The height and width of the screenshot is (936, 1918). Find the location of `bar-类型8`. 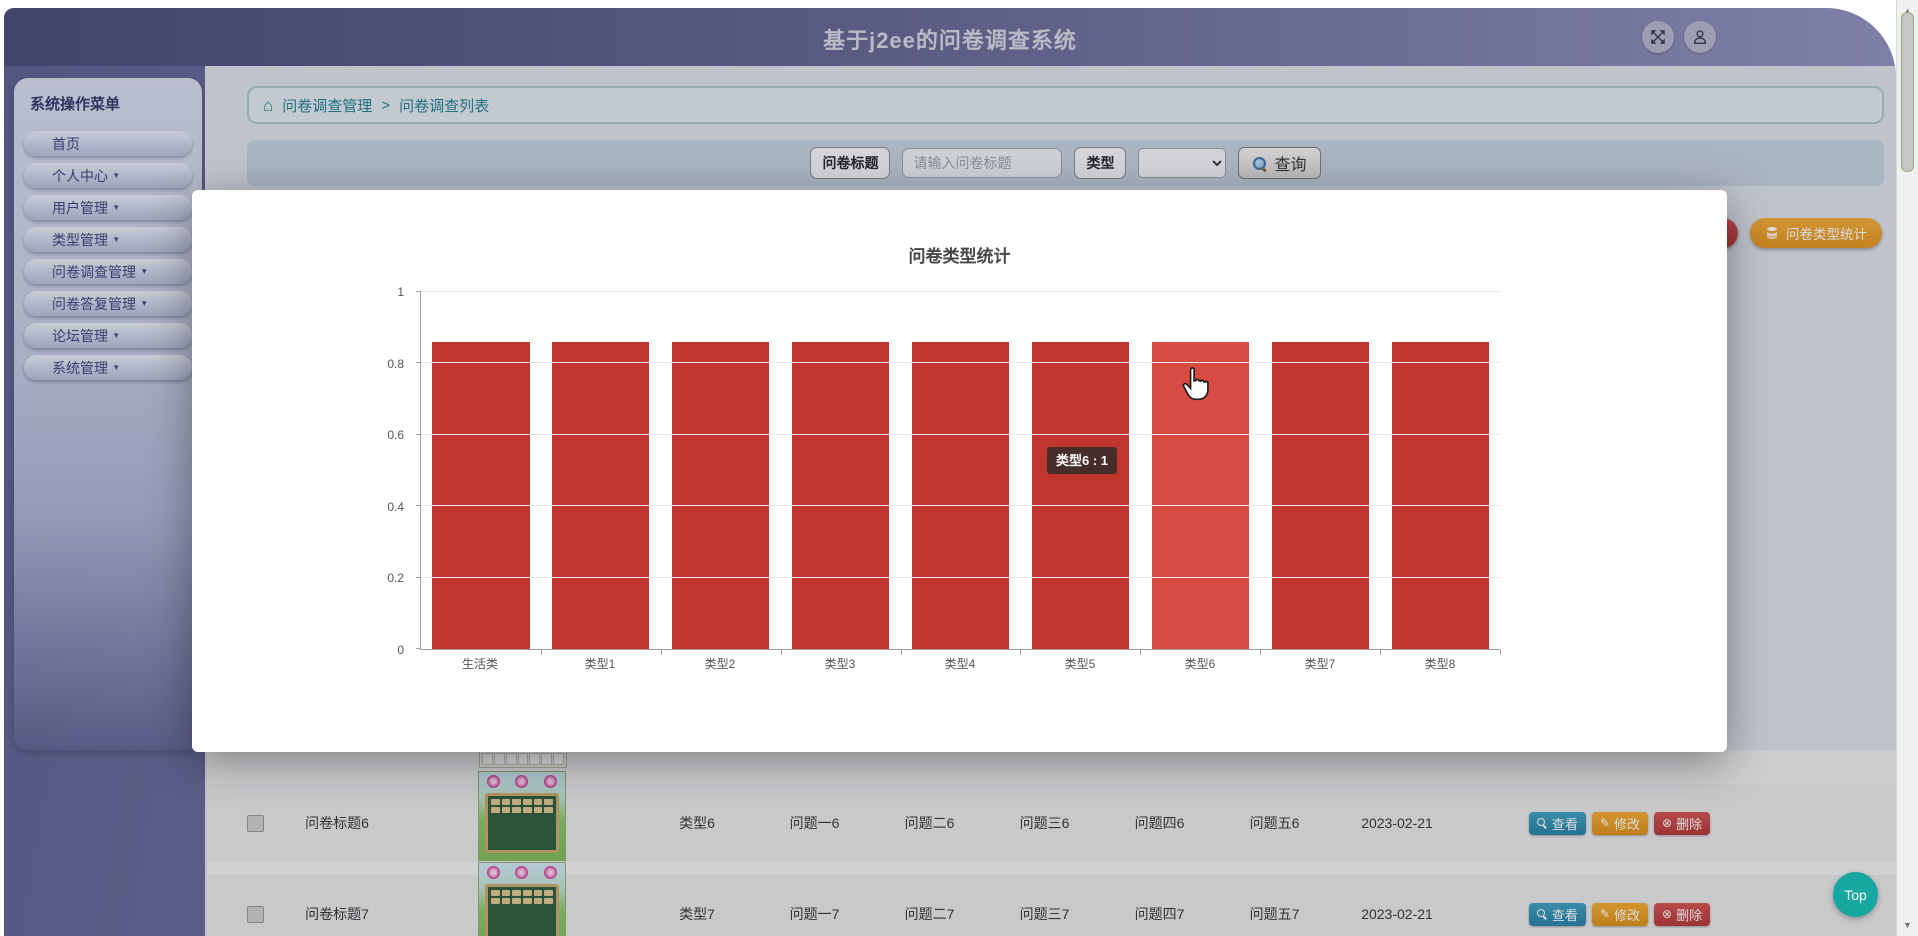

bar-类型8 is located at coordinates (1440, 495).